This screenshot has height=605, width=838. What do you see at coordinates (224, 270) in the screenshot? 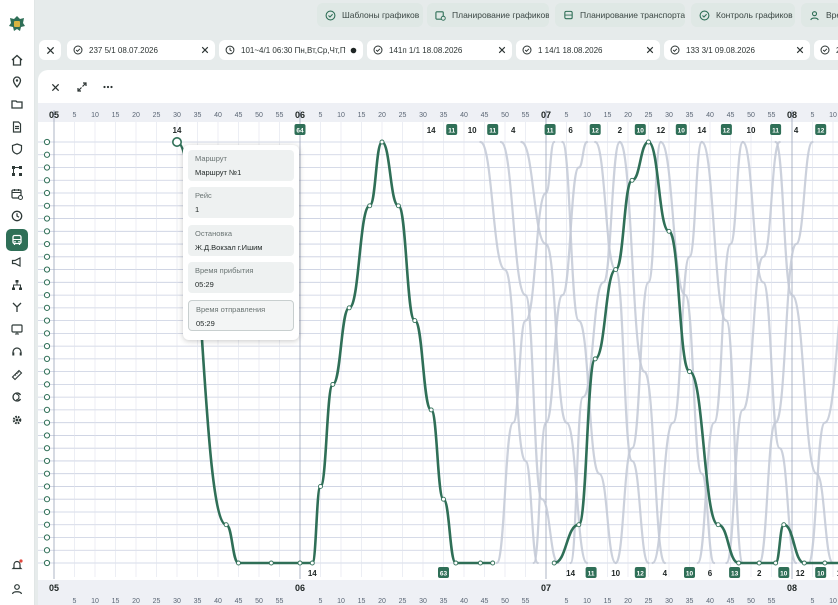
I see `tooltip-arrival-label: Время прибытия` at bounding box center [224, 270].